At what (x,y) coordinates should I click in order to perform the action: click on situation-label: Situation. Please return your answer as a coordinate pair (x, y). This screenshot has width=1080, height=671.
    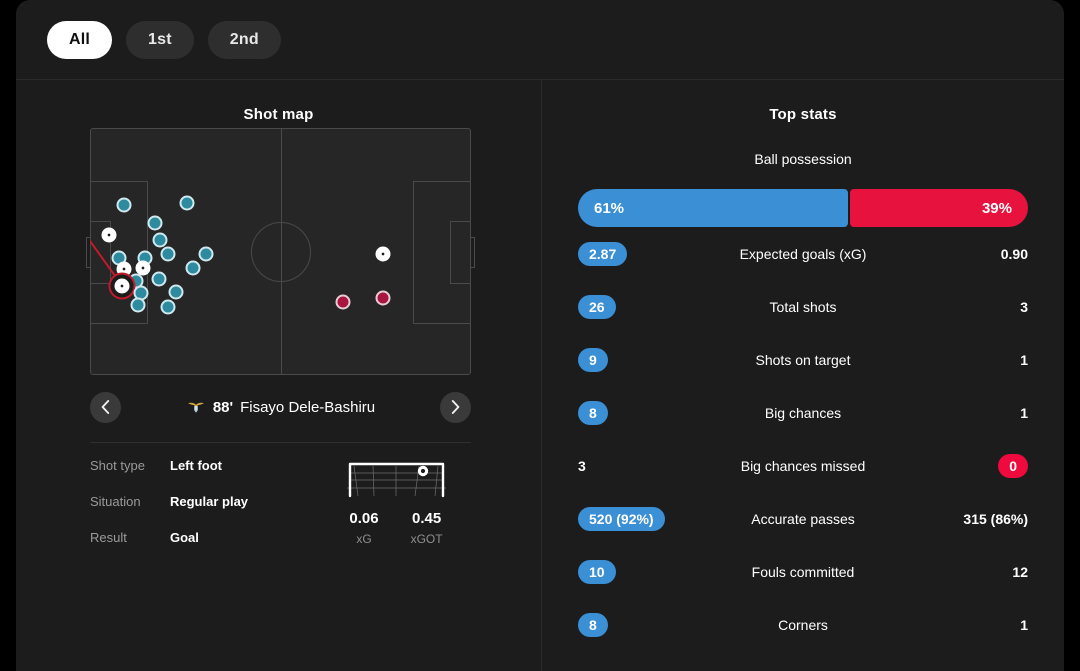
    Looking at the image, I should click on (115, 501).